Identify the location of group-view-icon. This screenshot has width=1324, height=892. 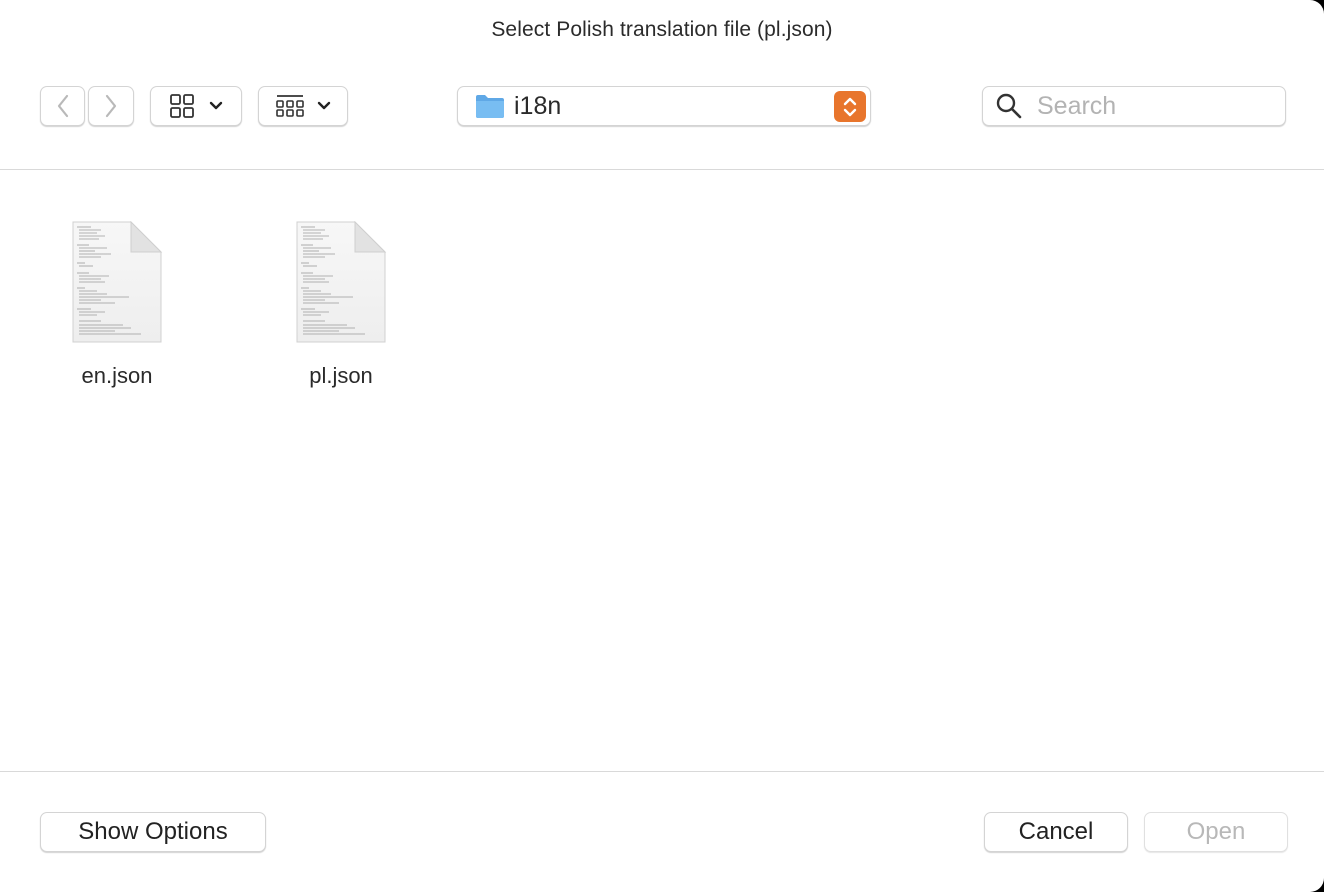
(290, 106).